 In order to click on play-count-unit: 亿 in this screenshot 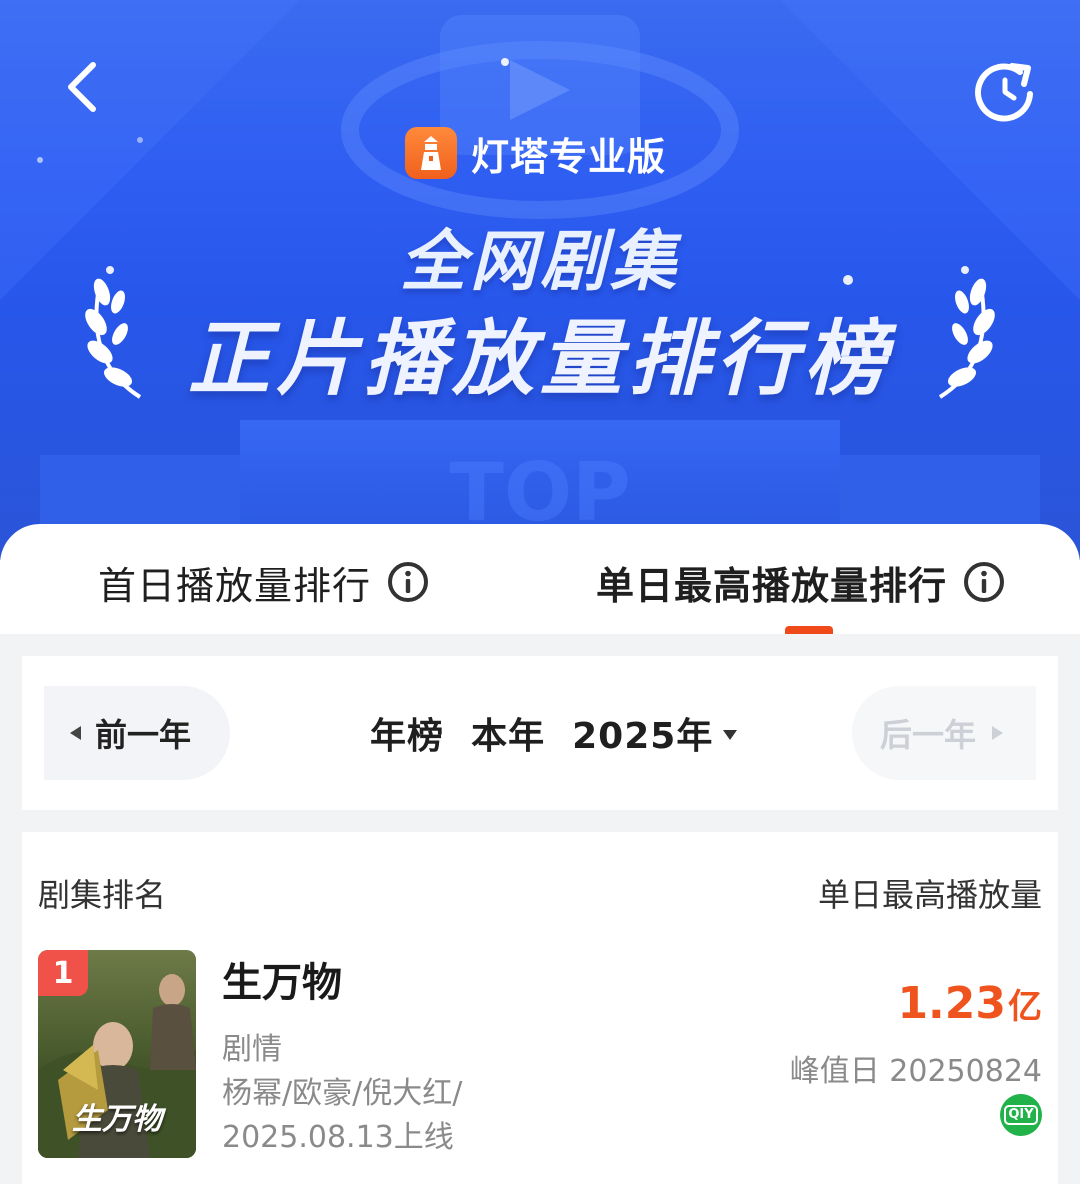, I will do `click(1025, 1007)`.